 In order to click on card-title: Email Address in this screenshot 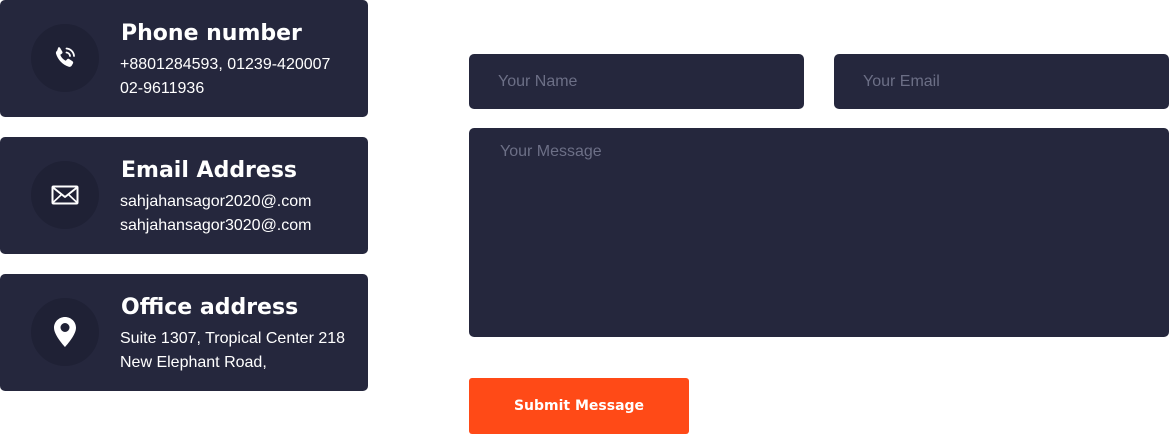, I will do `click(209, 170)`.